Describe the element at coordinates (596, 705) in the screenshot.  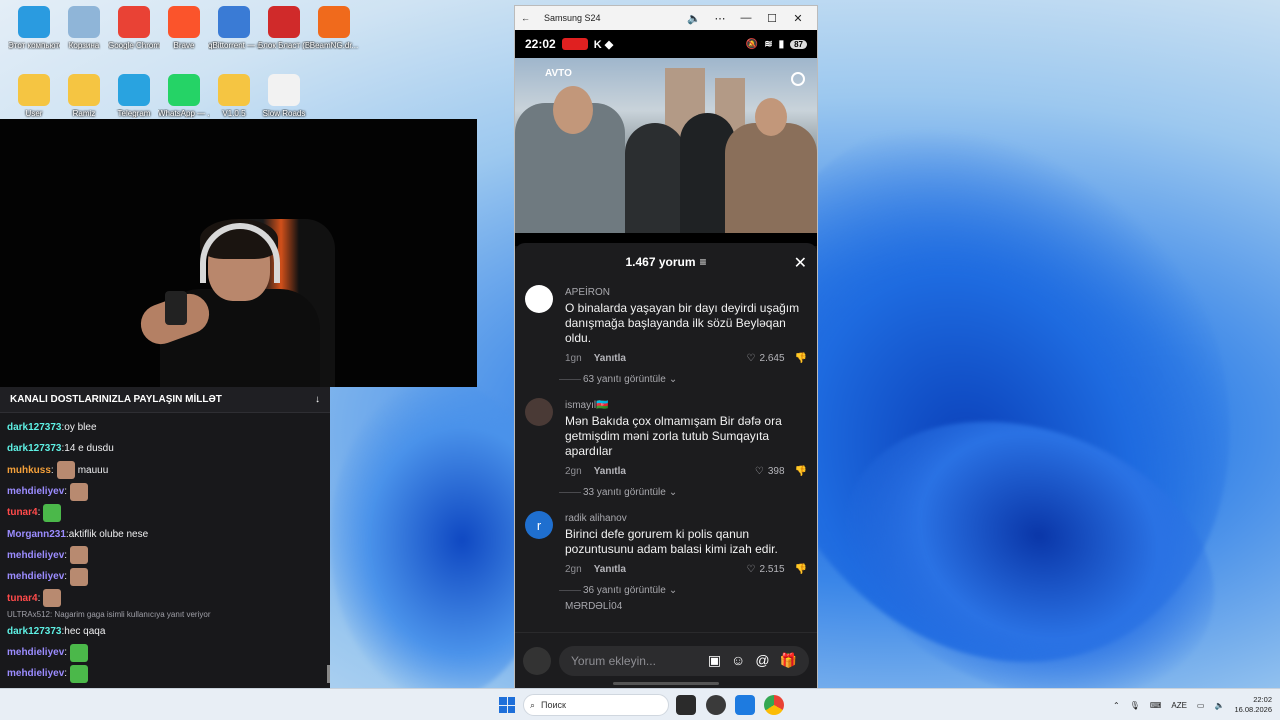
I see `taskbar-search: ⌕ Поиск` at that location.